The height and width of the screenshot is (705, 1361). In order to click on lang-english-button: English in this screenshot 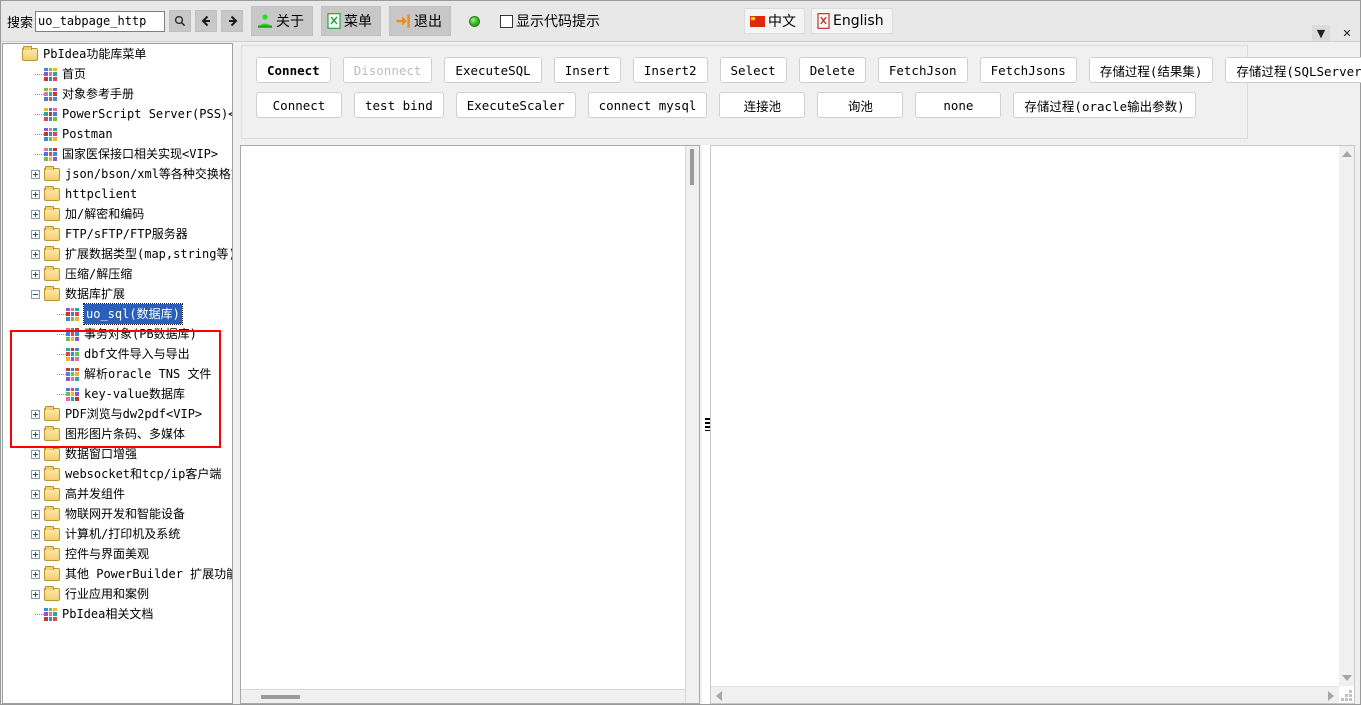, I will do `click(852, 21)`.